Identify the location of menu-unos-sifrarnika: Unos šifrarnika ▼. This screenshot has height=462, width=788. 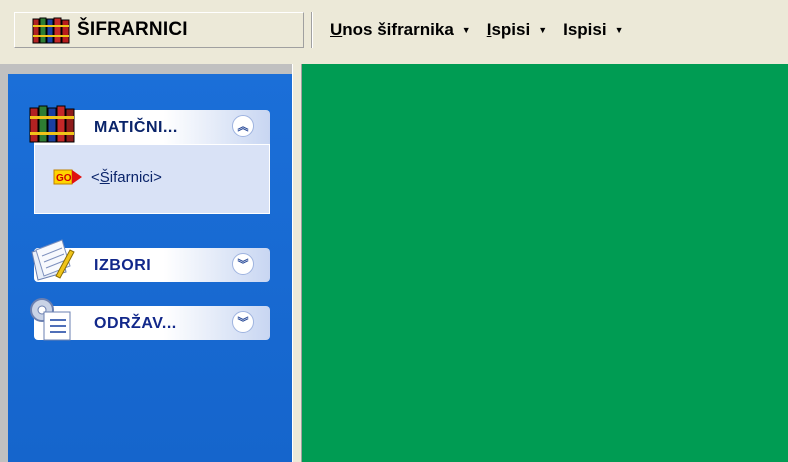
(400, 30).